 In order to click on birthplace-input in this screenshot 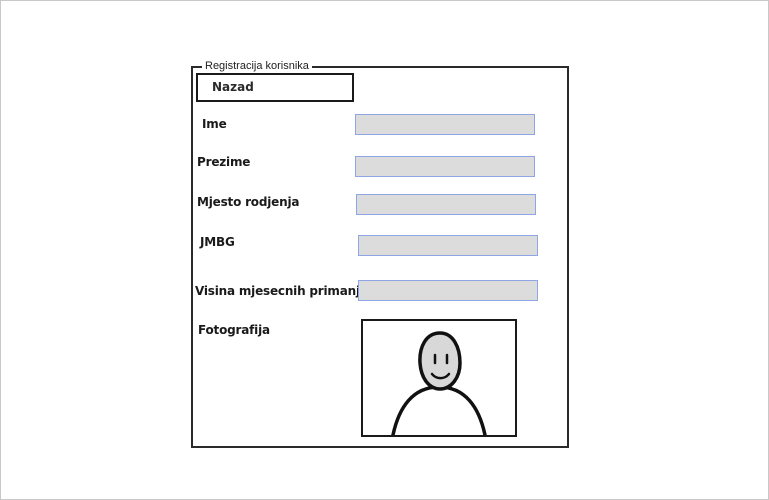, I will do `click(446, 204)`.